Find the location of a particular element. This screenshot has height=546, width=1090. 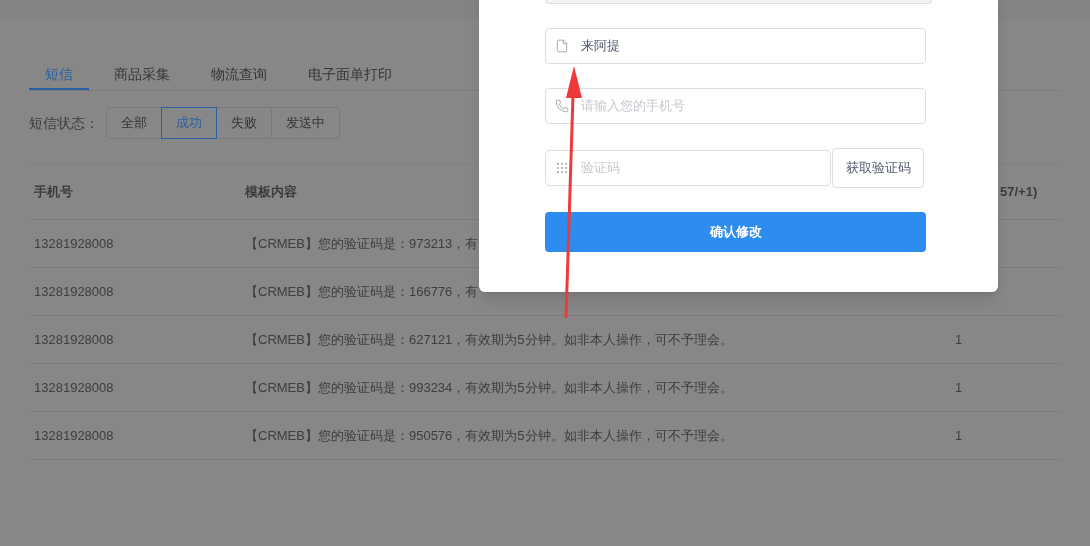

grid-icon is located at coordinates (562, 168).